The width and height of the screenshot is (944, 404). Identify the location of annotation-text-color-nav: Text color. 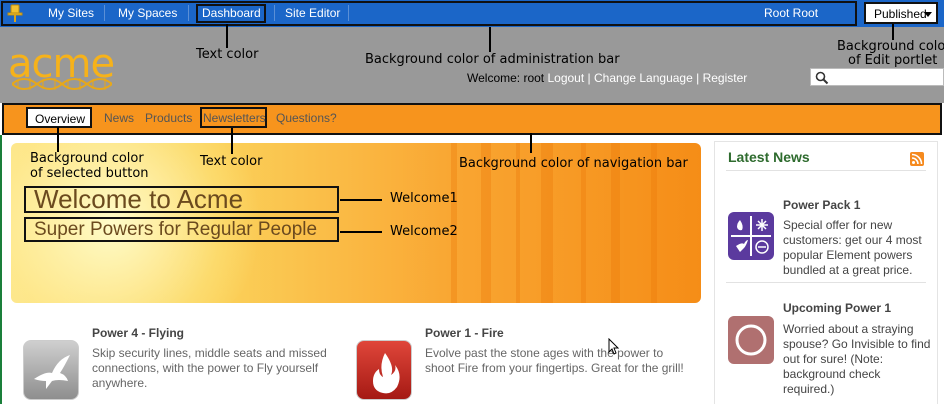
(231, 161).